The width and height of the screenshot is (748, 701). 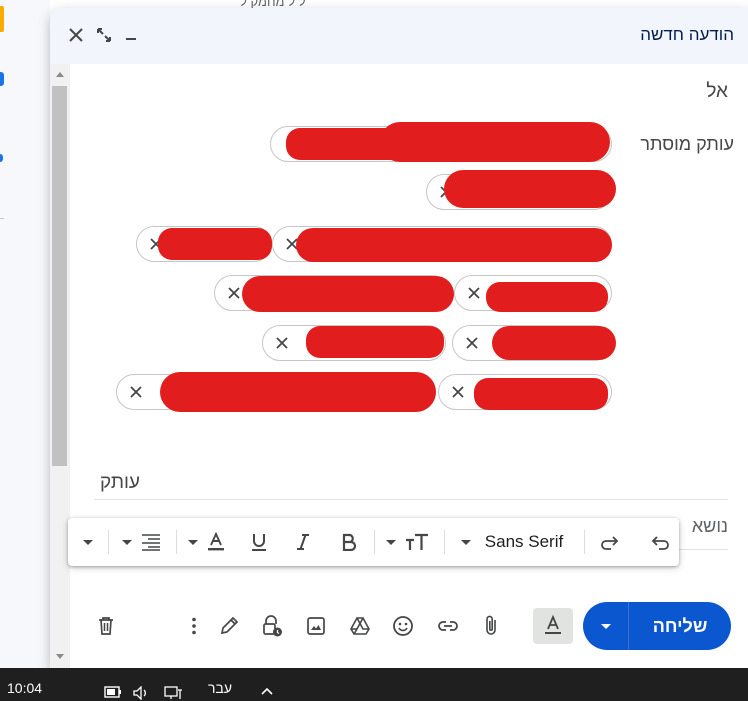 What do you see at coordinates (611, 542) in the screenshot?
I see `redo-icon` at bounding box center [611, 542].